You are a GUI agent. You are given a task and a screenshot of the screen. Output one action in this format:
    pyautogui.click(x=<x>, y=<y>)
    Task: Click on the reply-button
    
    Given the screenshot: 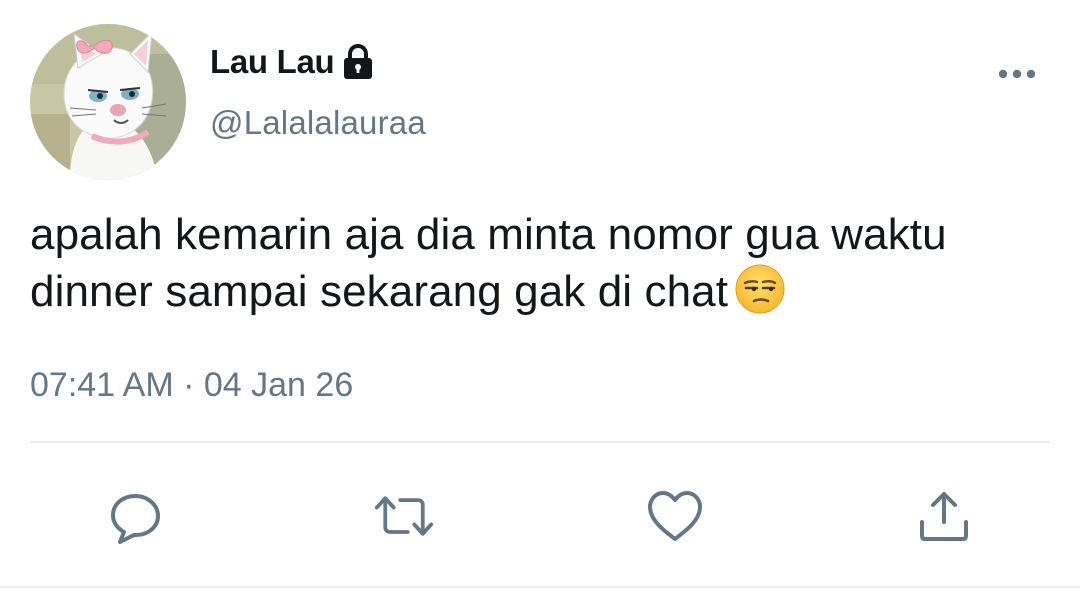 What is the action you would take?
    pyautogui.click(x=136, y=516)
    